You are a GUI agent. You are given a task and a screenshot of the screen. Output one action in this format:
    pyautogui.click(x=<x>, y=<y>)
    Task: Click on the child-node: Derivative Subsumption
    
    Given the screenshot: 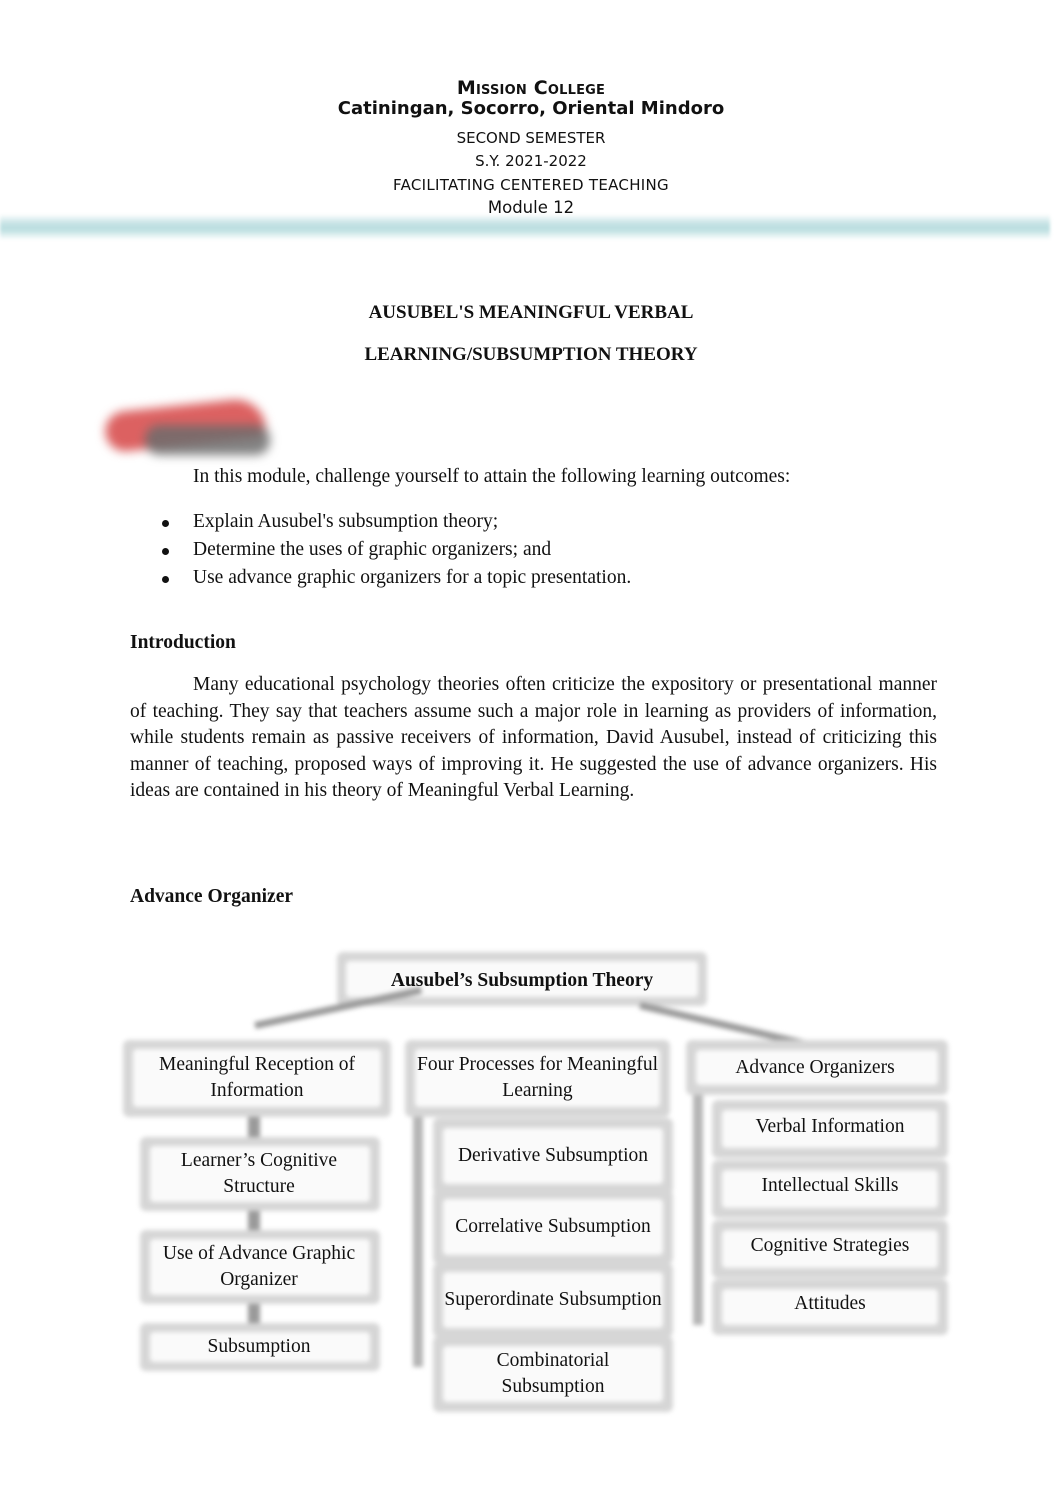 What is the action you would take?
    pyautogui.click(x=553, y=1155)
    